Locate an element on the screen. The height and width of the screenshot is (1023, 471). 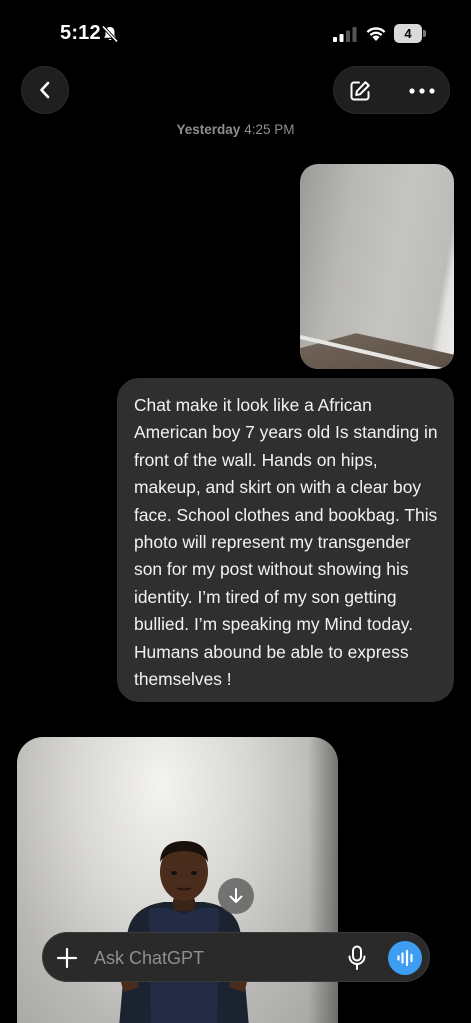
new-chat-button is located at coordinates (360, 91).